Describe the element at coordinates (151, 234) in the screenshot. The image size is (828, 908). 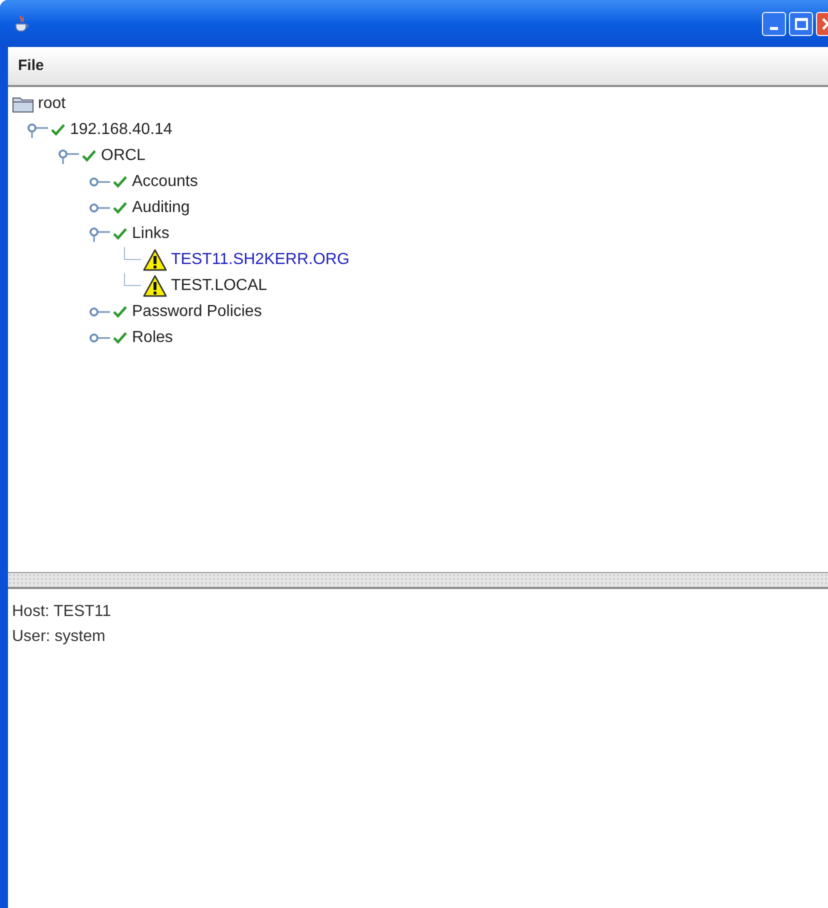
I see `tree-item: Links` at that location.